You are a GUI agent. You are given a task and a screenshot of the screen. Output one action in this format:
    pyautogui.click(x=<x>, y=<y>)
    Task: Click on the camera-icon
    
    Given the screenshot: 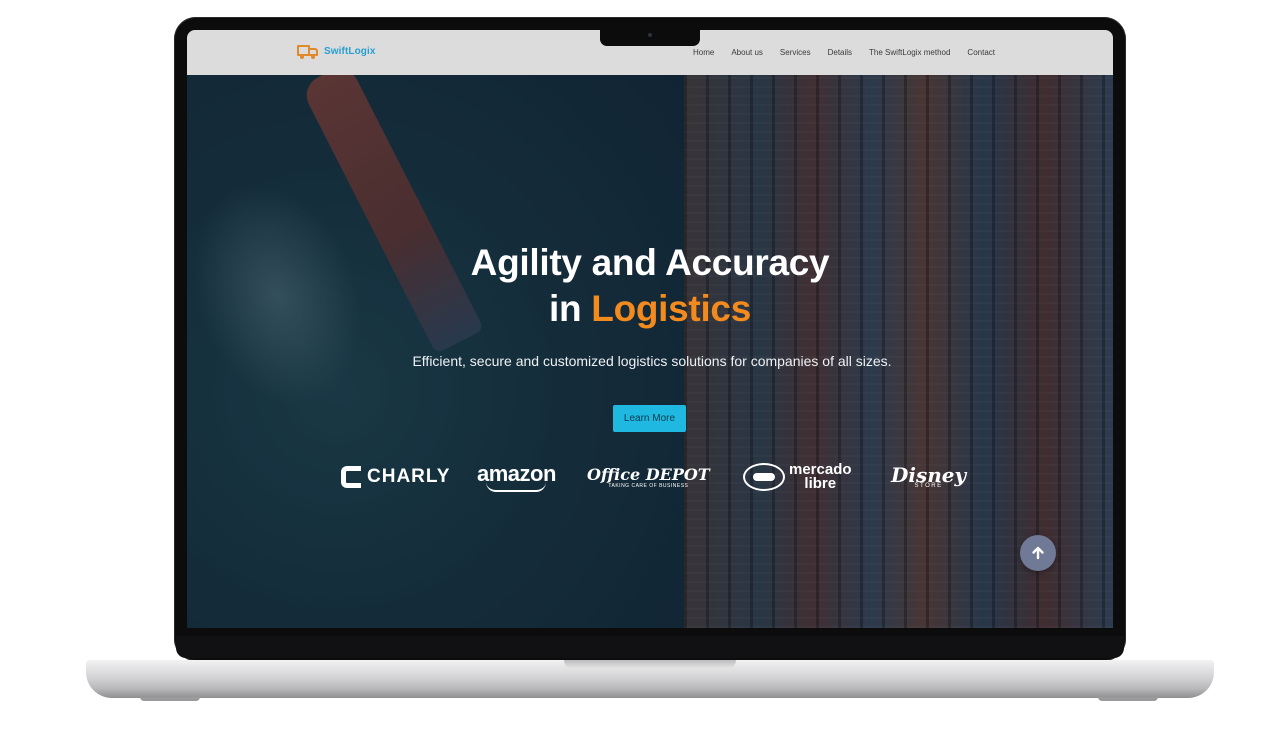 What is the action you would take?
    pyautogui.click(x=650, y=35)
    